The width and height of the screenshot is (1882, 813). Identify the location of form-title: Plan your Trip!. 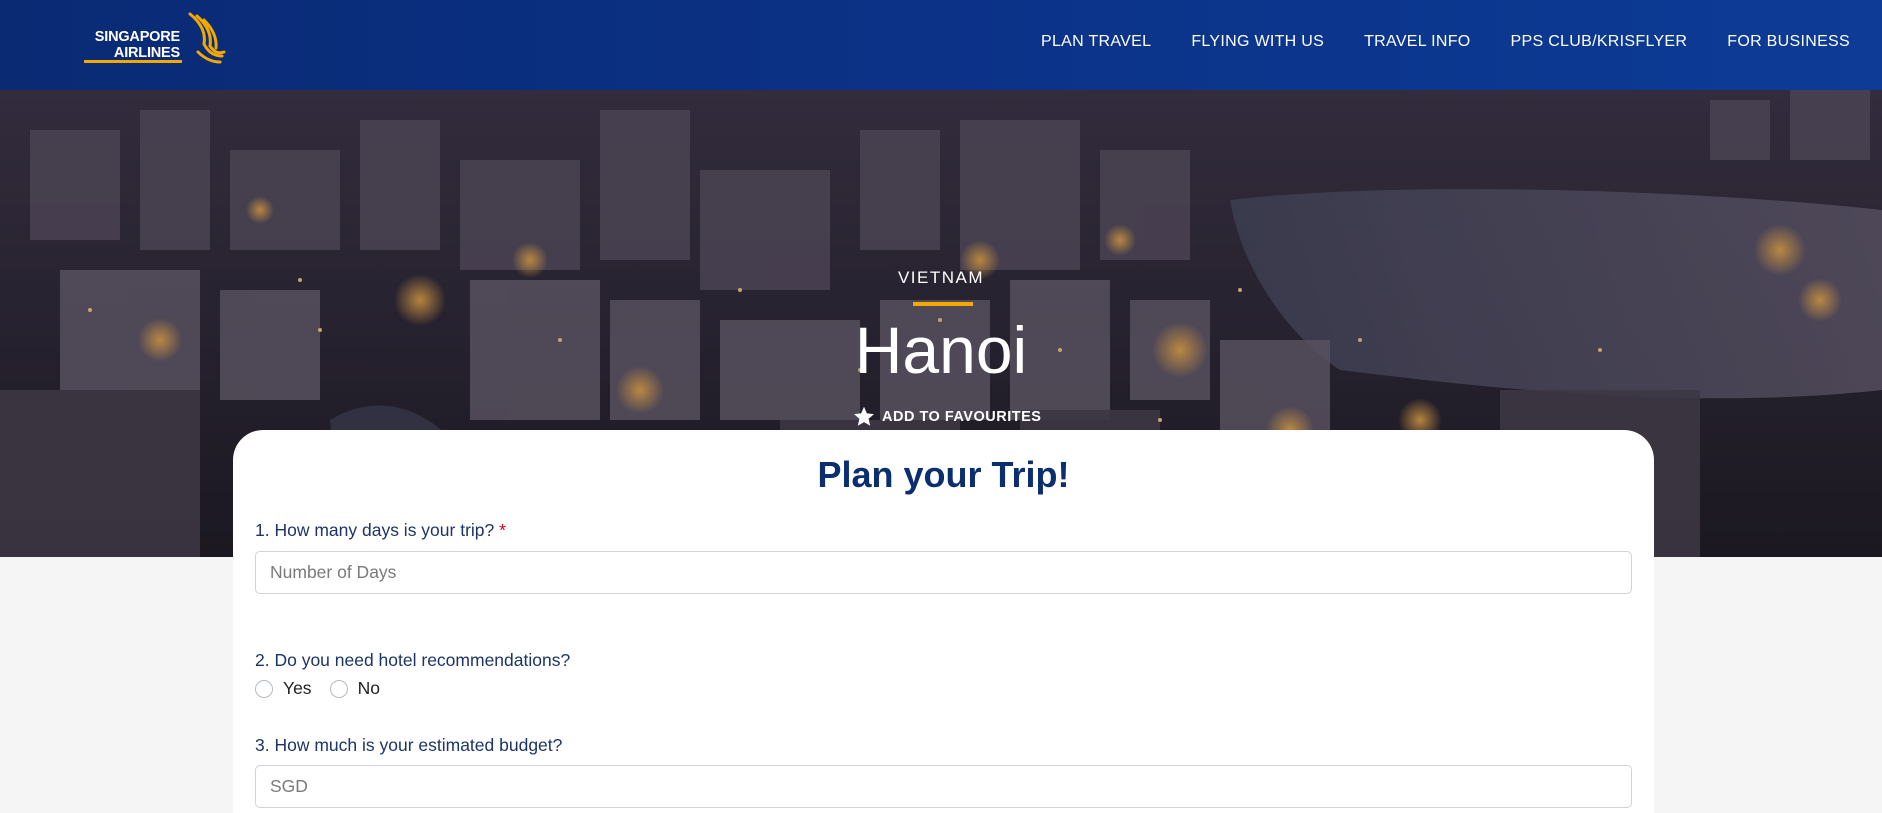
(943, 474).